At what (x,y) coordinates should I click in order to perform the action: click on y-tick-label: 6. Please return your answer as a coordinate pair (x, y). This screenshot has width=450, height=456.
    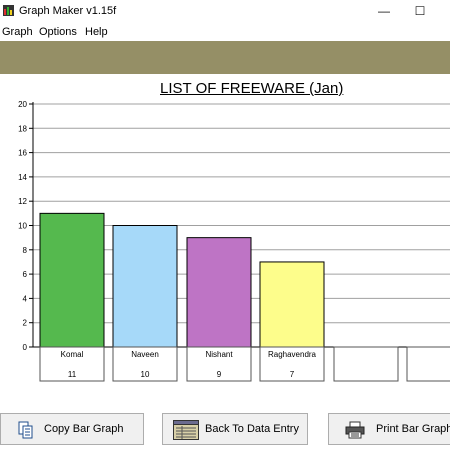
    Looking at the image, I should click on (25, 274).